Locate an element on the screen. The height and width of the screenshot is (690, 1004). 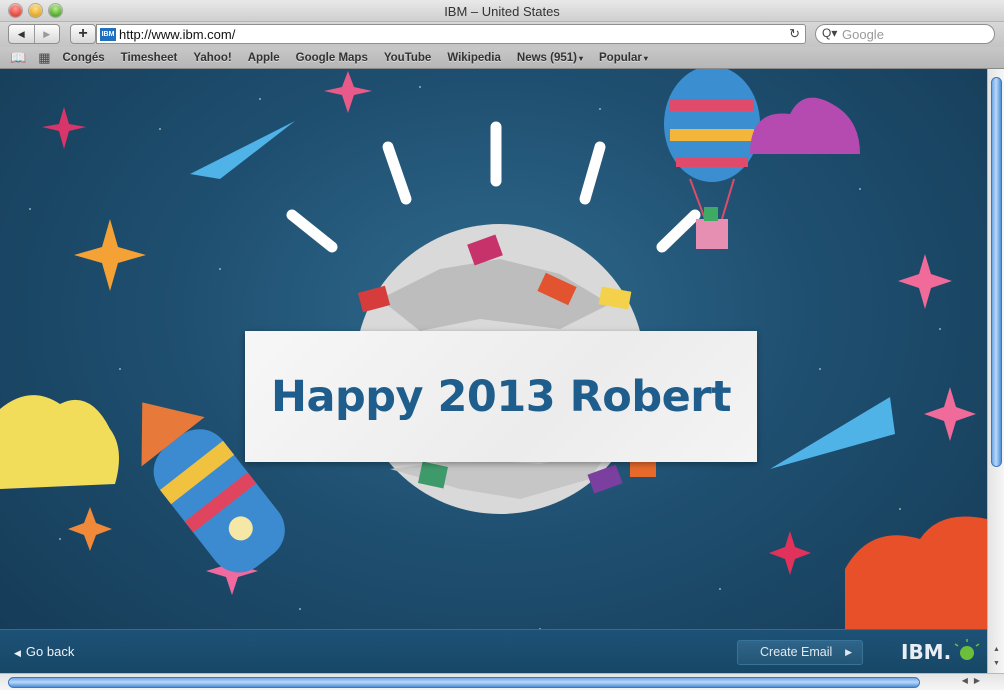
bookmark-timesheet: Timesheet is located at coordinates (149, 58).